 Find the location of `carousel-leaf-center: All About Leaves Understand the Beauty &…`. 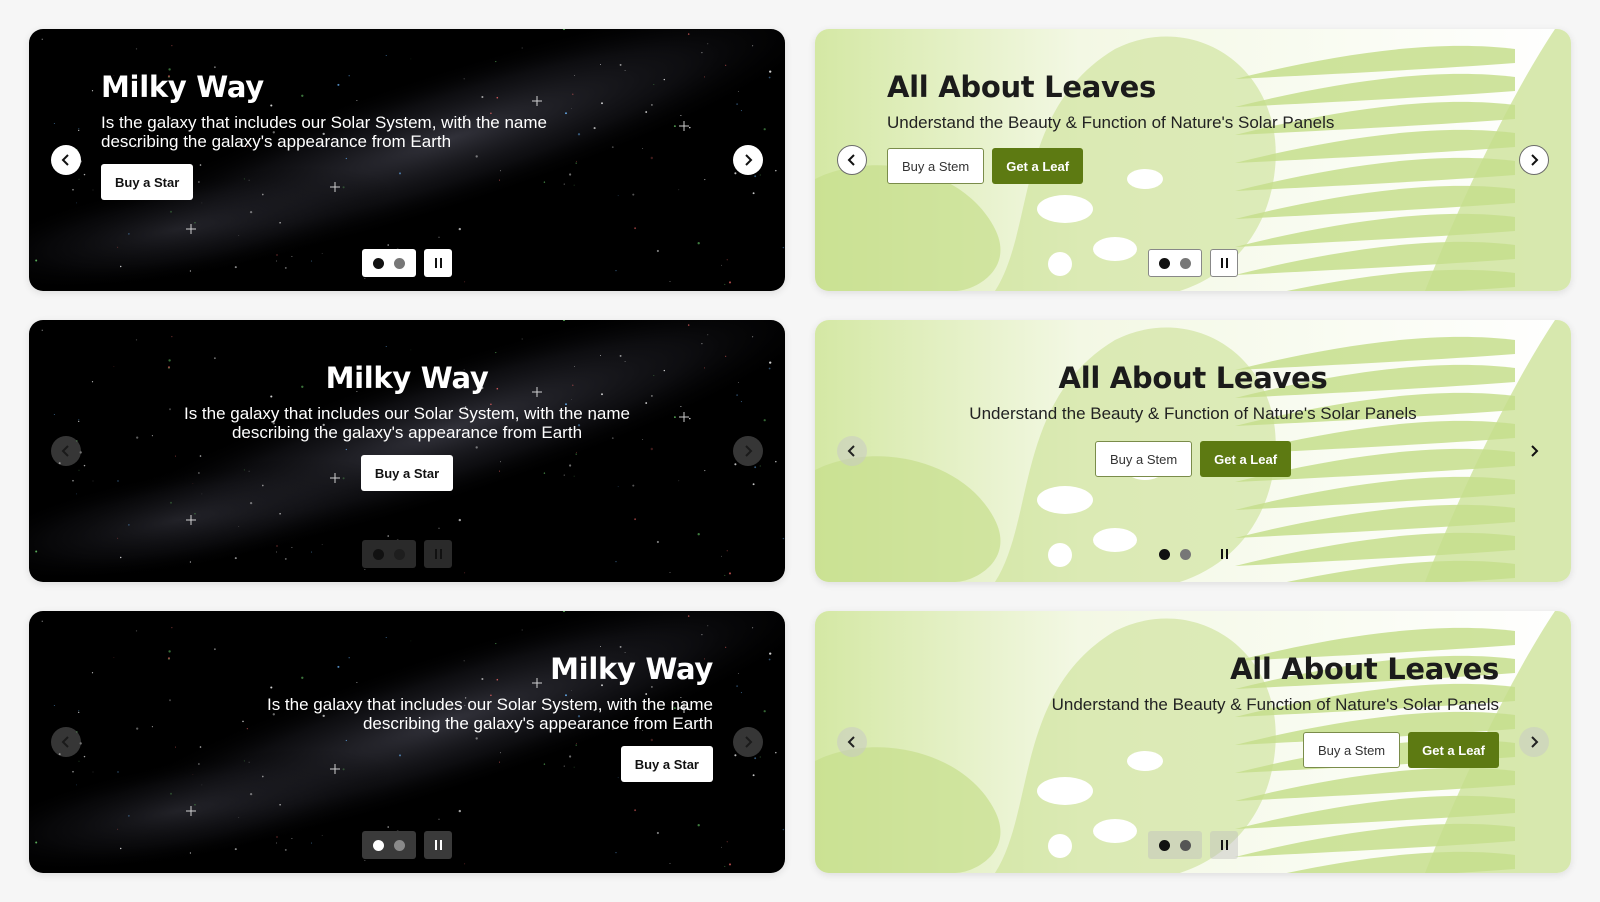

carousel-leaf-center: All About Leaves Understand the Beauty &… is located at coordinates (1193, 451).